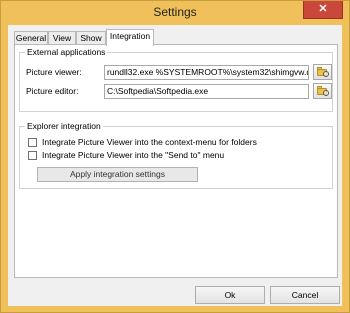 The height and width of the screenshot is (313, 350). I want to click on explorer-integration-title: Explorer integration, so click(64, 126).